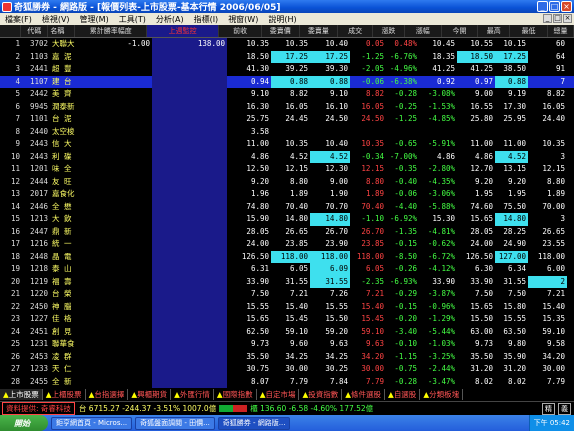  What do you see at coordinates (319, 31) in the screenshot?
I see `col-header-askvol: 委賣量` at bounding box center [319, 31].